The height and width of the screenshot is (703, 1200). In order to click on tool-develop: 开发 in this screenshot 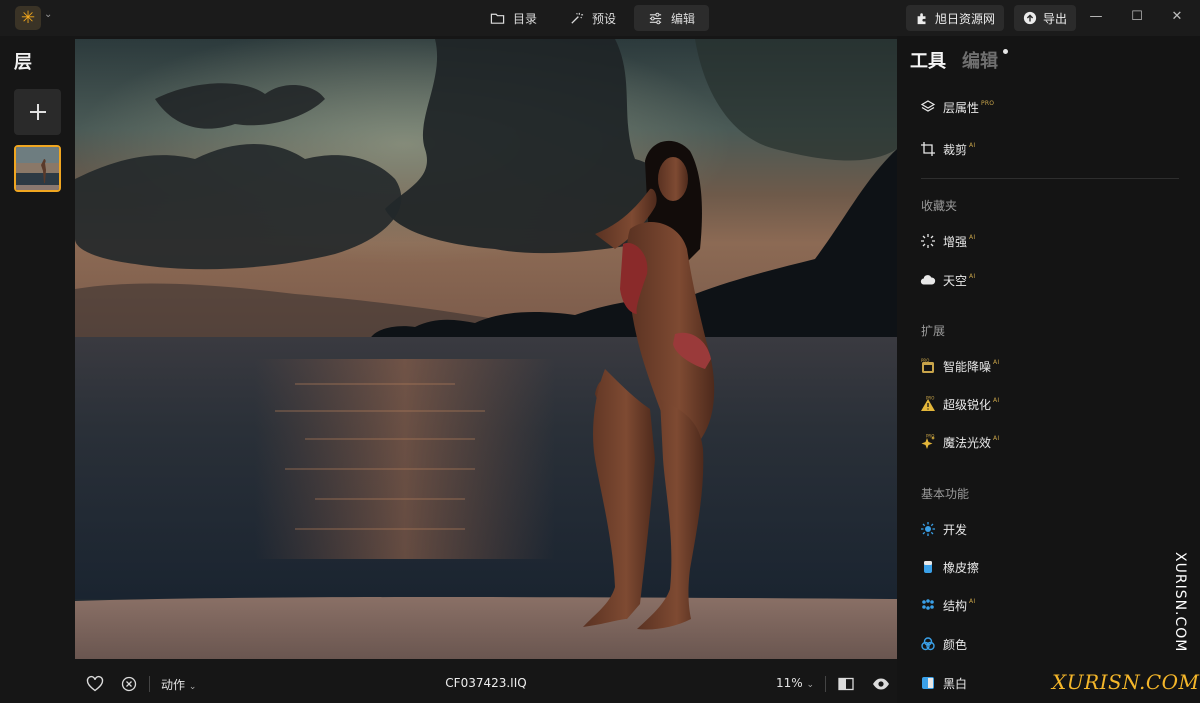, I will do `click(943, 529)`.